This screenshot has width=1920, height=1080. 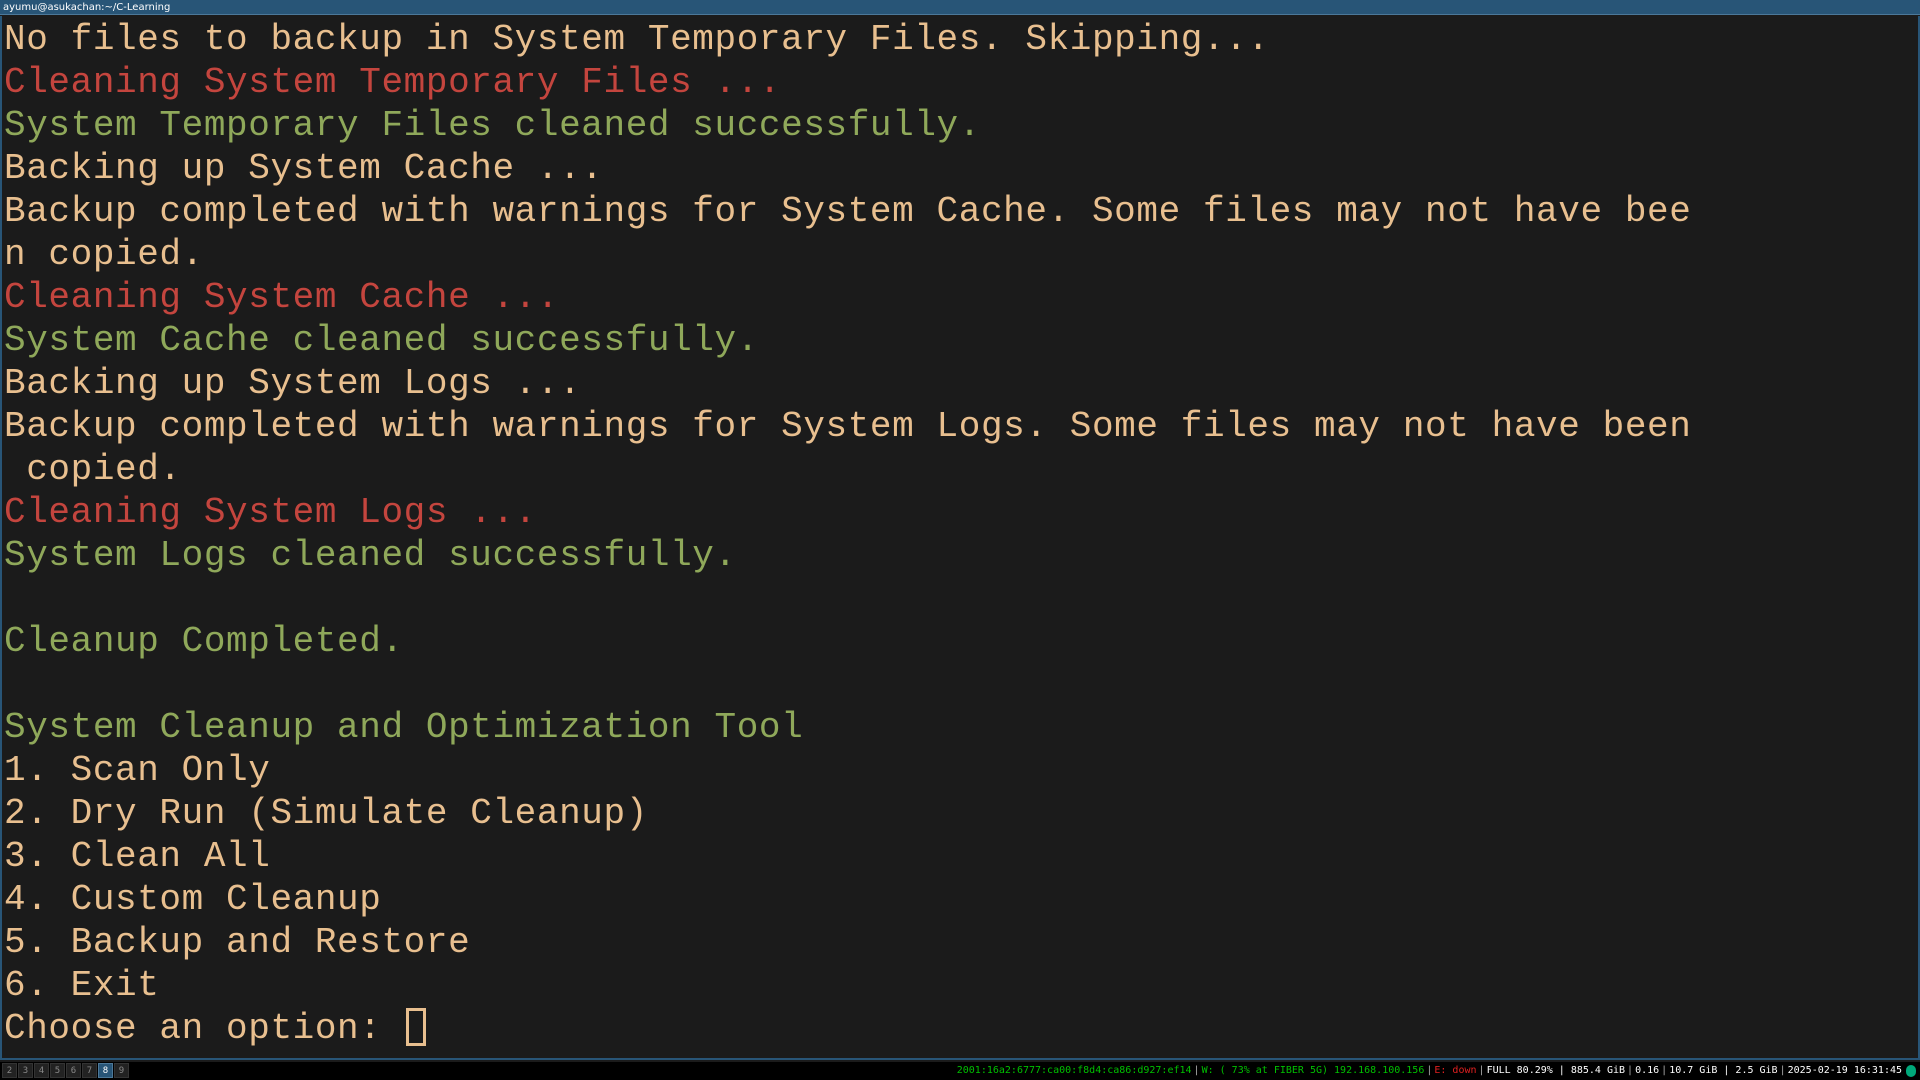 I want to click on workspace-button: 9, so click(x=121, y=1070).